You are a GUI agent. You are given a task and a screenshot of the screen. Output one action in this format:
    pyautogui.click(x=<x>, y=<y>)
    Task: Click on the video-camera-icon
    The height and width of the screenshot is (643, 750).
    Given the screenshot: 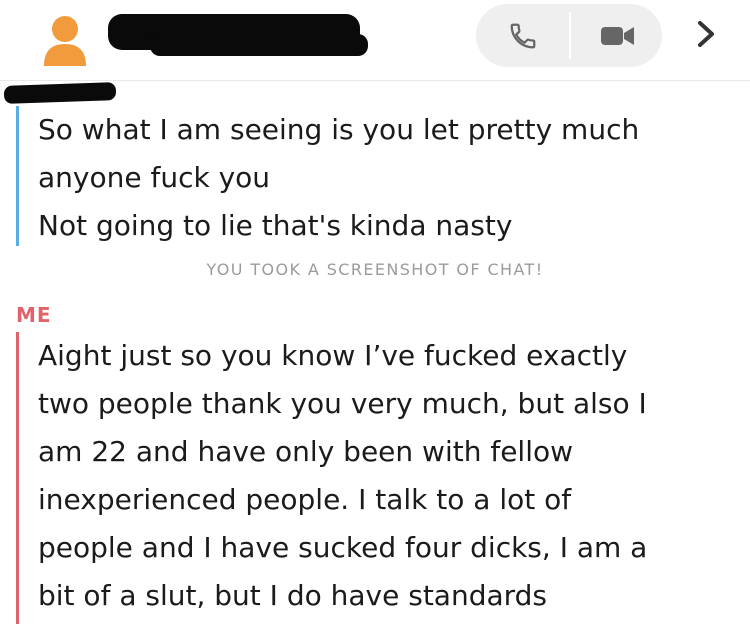 What is the action you would take?
    pyautogui.click(x=617, y=35)
    